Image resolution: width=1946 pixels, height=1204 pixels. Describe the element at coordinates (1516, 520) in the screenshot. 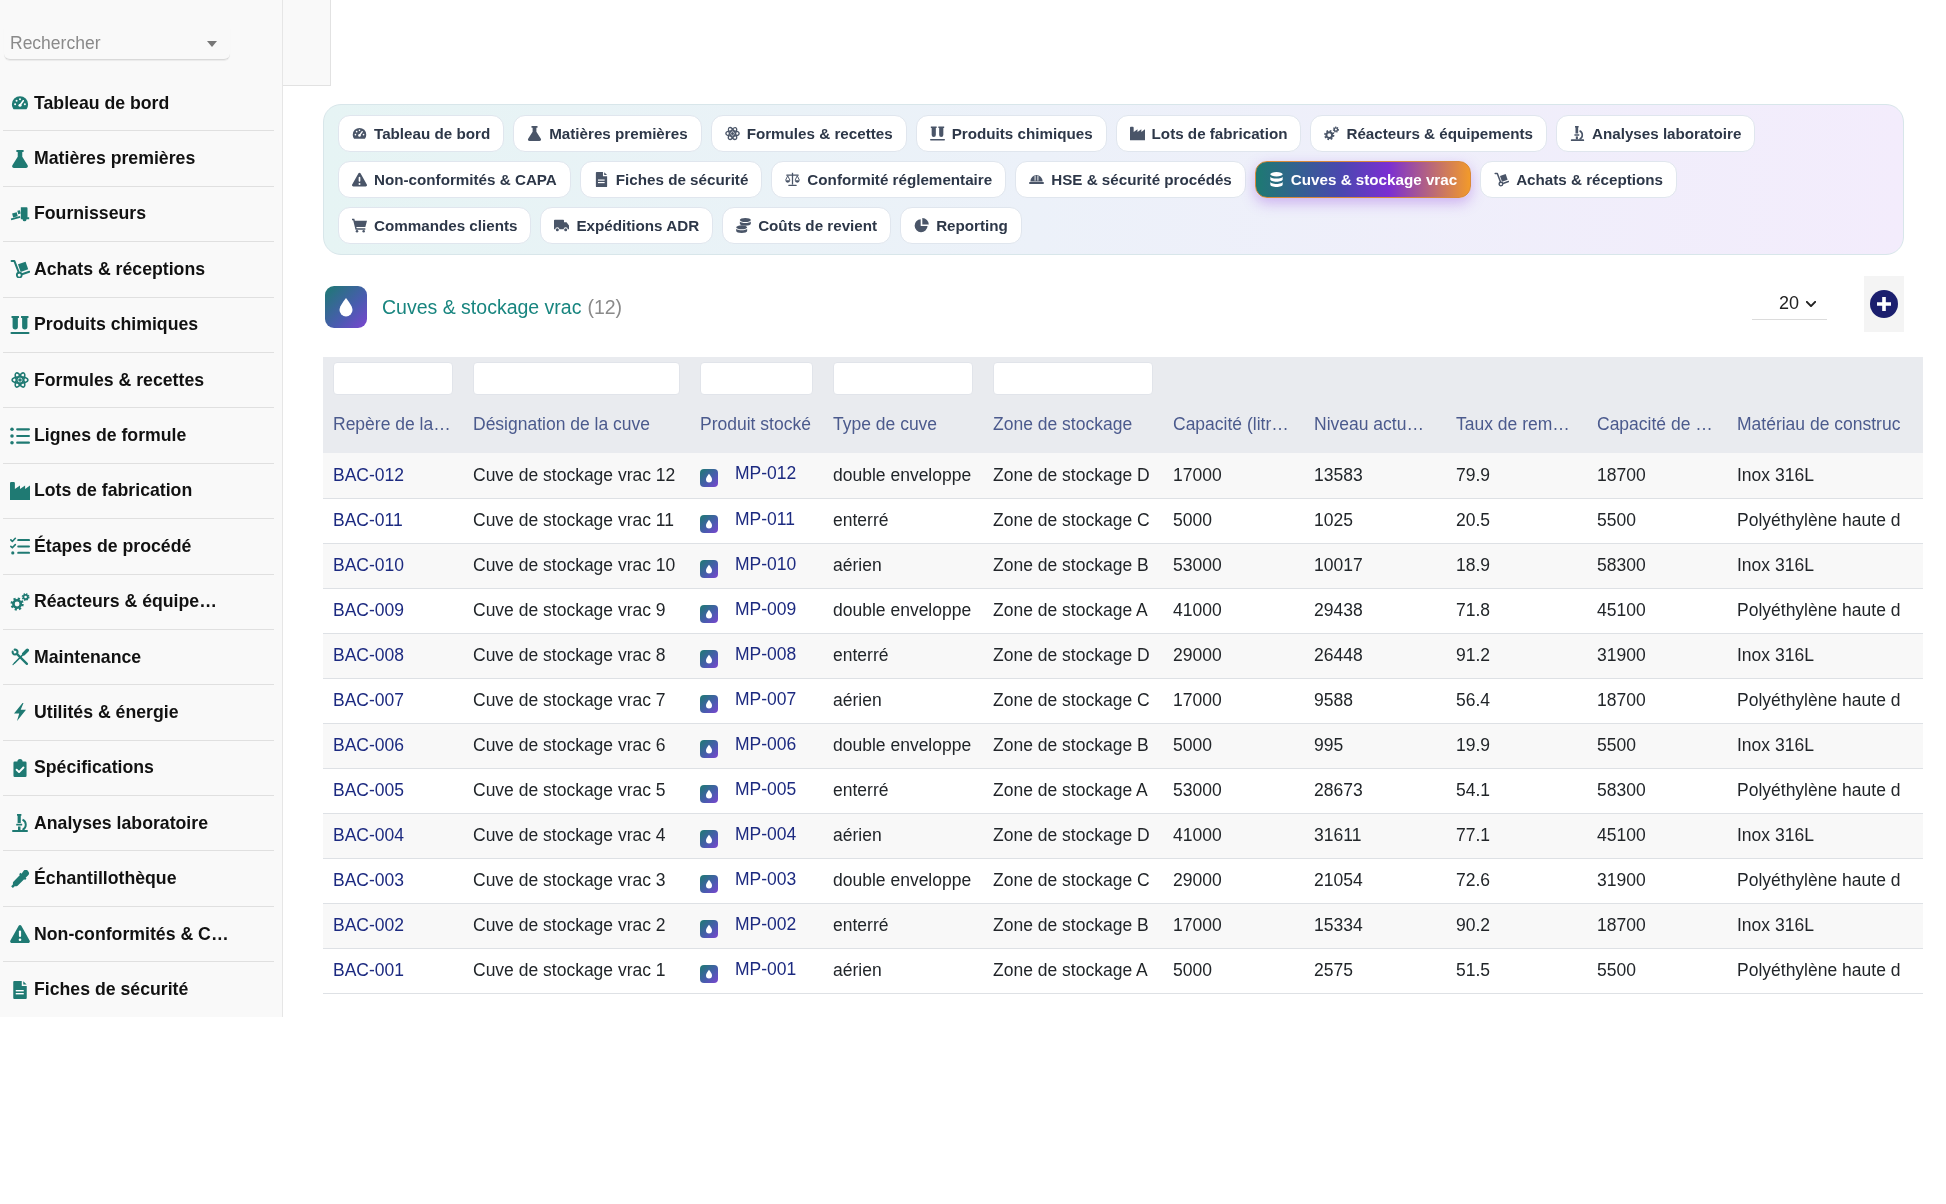

I see `table-cell: 20.5` at that location.